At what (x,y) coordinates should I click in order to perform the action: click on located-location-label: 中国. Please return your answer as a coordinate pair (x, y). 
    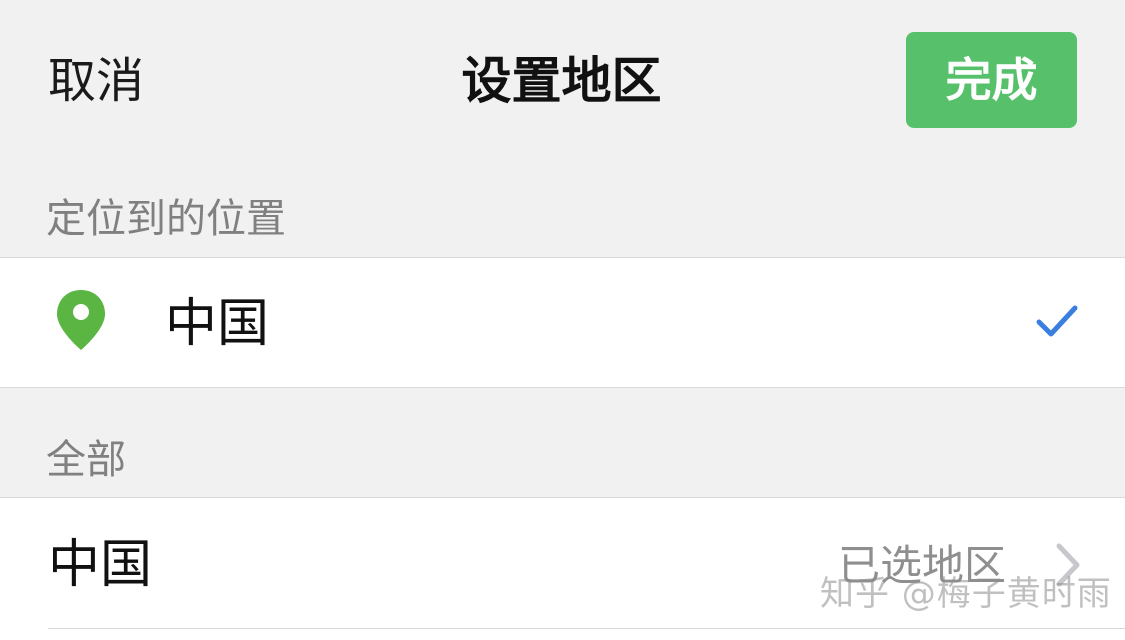
    Looking at the image, I should click on (217, 324).